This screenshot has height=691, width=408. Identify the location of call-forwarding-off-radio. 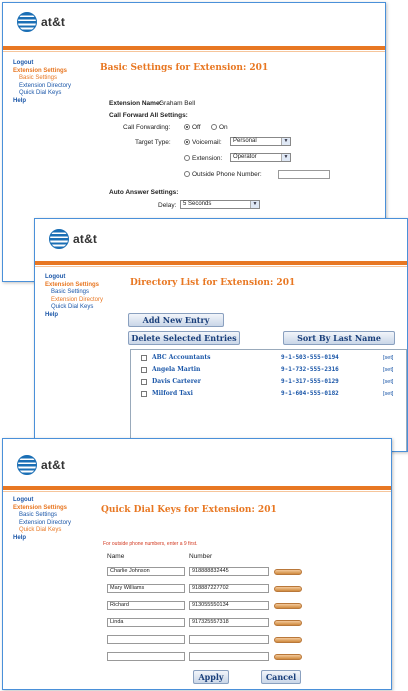
(187, 127).